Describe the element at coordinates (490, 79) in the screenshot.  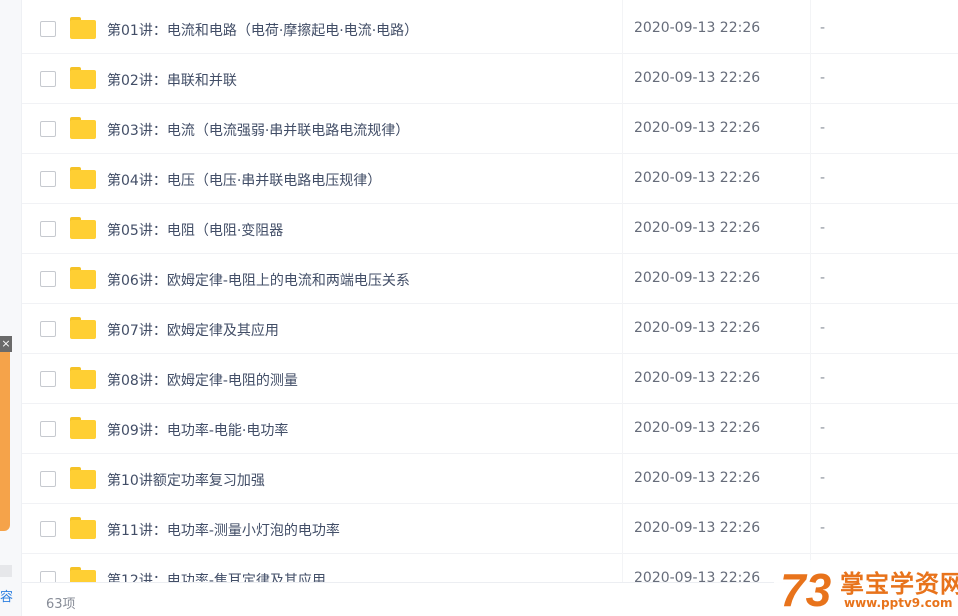
I see `file-row: 第02讲：串联和并联 2020-09-13 22:26 -` at that location.